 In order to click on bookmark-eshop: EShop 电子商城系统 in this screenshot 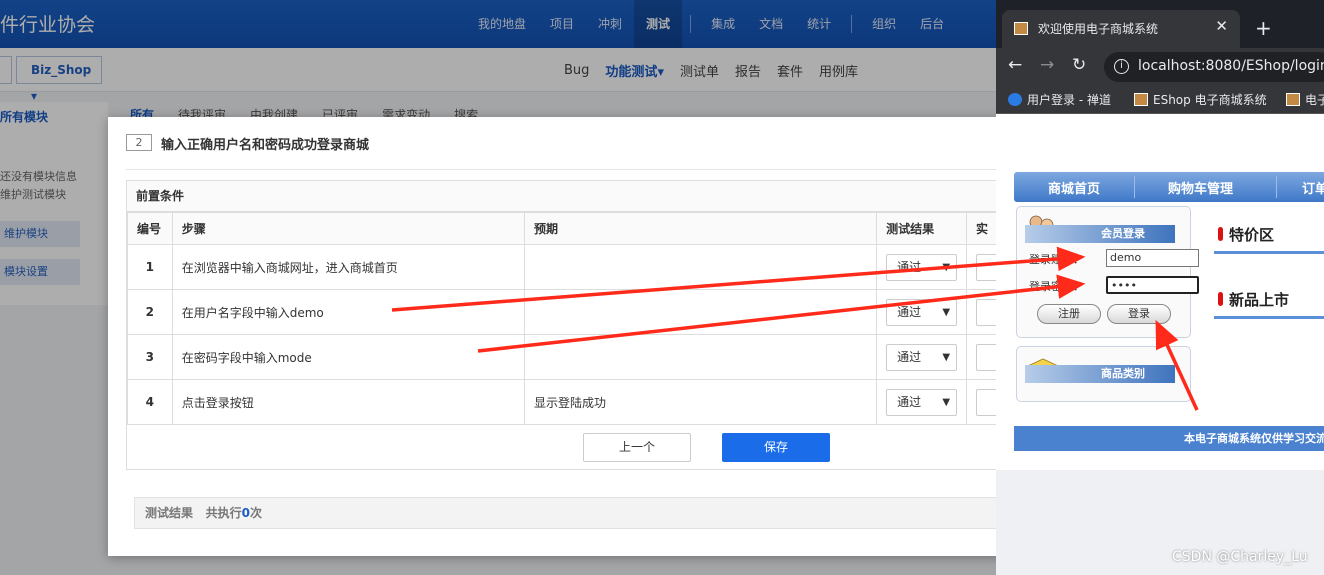, I will do `click(1200, 99)`.